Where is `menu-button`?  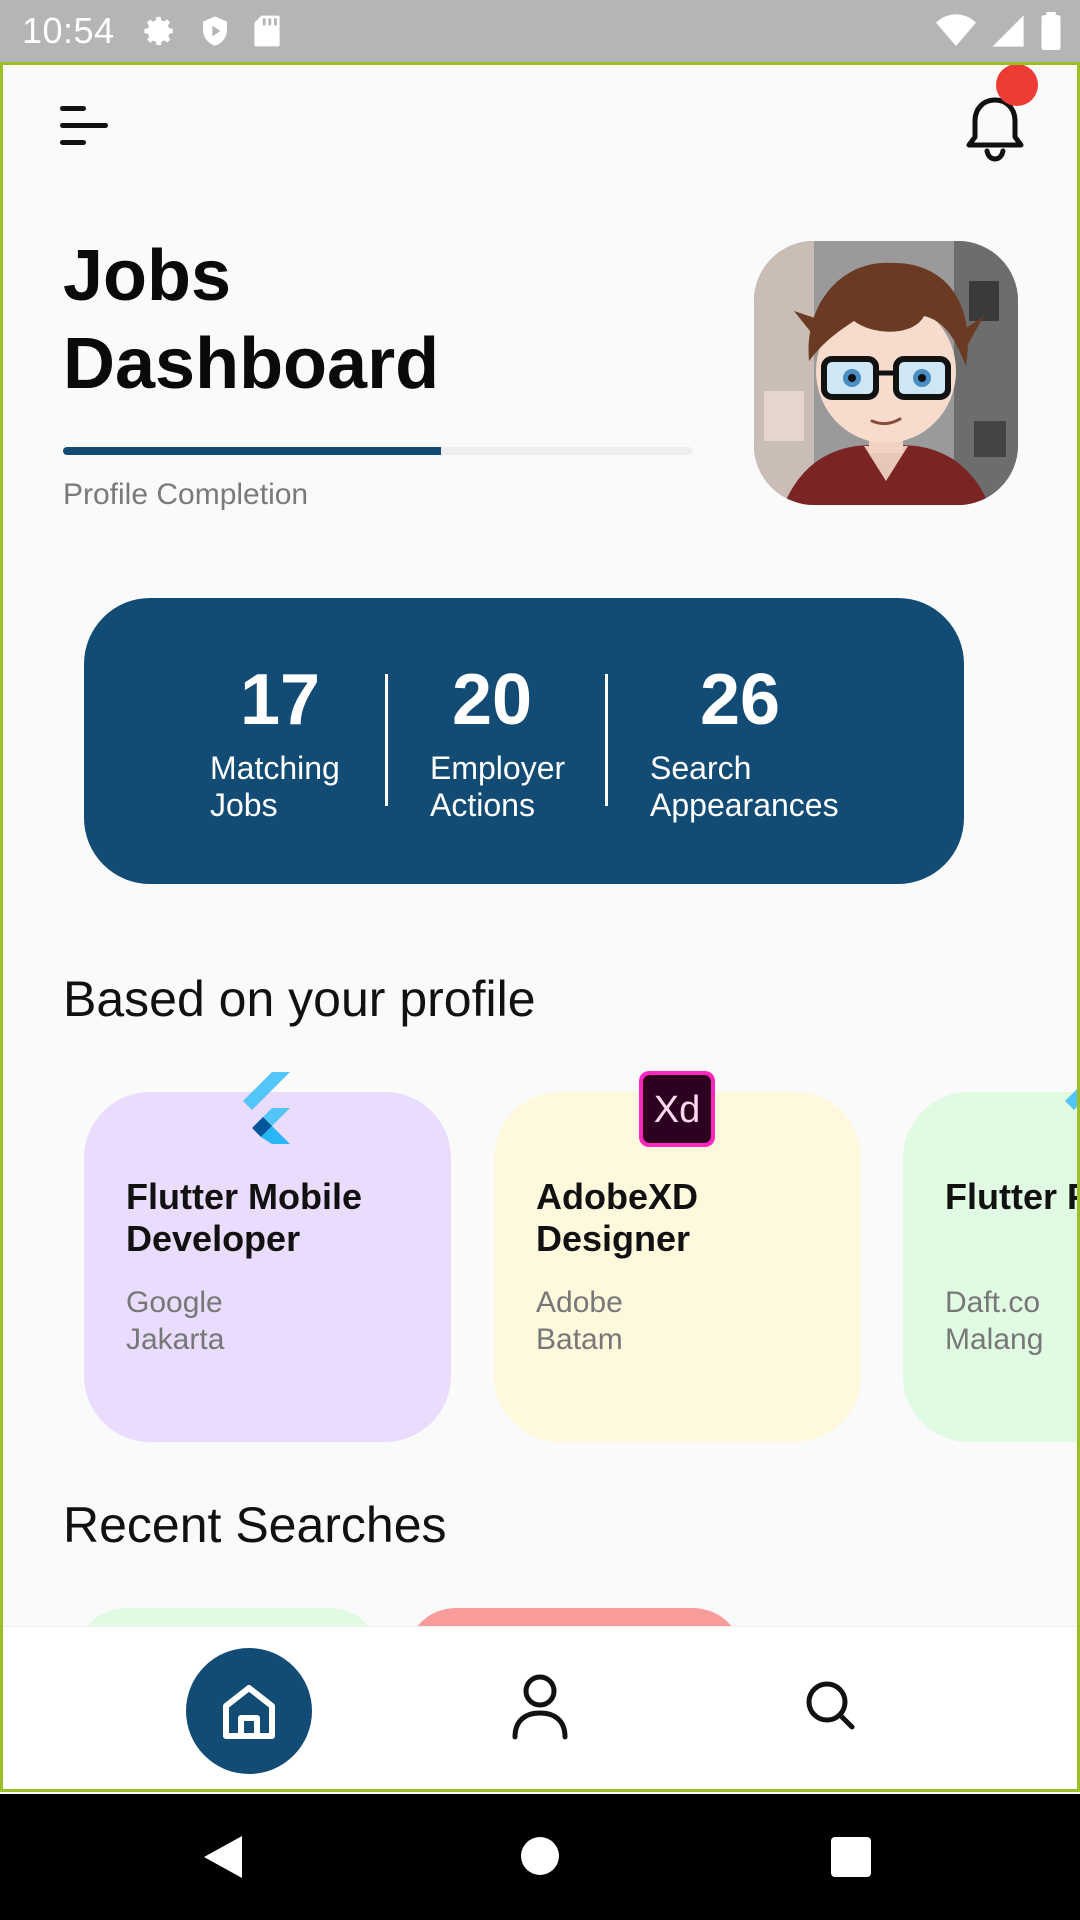 menu-button is located at coordinates (84, 126).